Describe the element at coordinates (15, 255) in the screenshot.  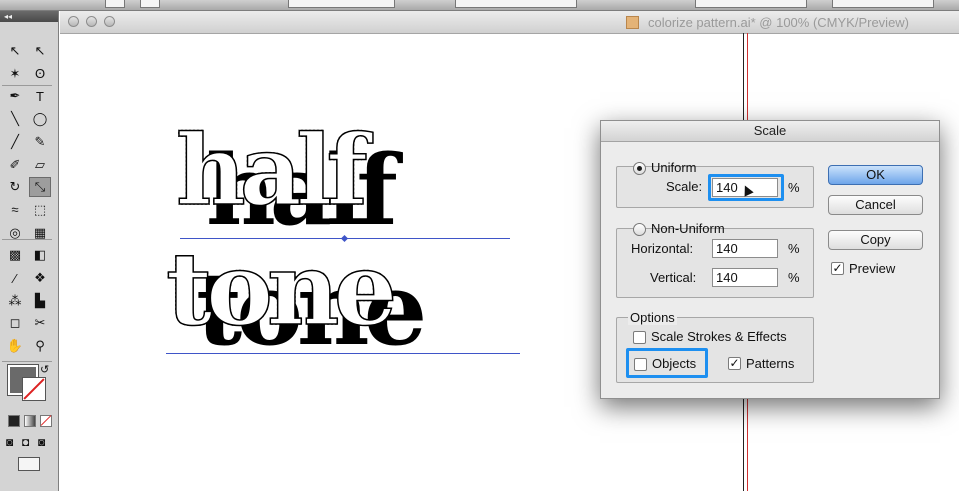
I see `mesh-tool-icon: ▩` at that location.